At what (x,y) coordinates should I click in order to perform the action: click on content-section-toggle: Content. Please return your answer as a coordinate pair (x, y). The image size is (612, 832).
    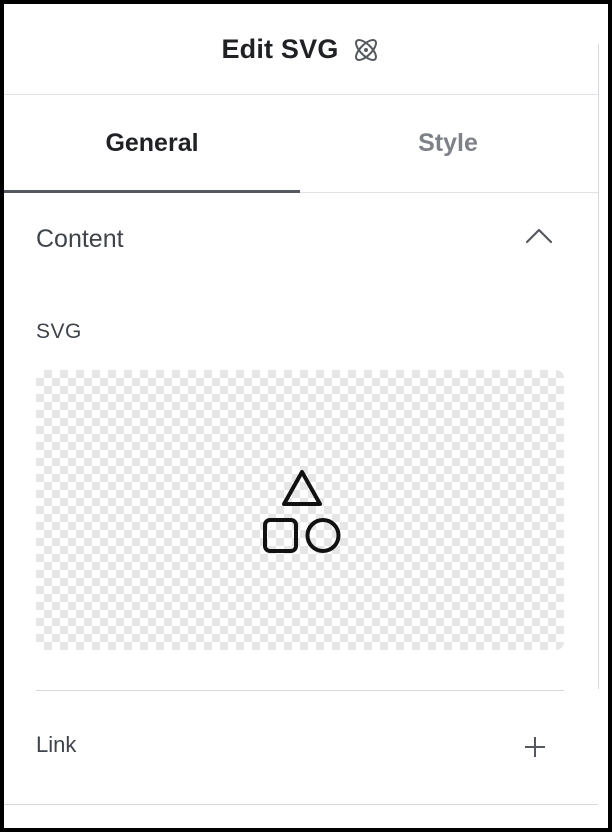
    Looking at the image, I should click on (301, 238).